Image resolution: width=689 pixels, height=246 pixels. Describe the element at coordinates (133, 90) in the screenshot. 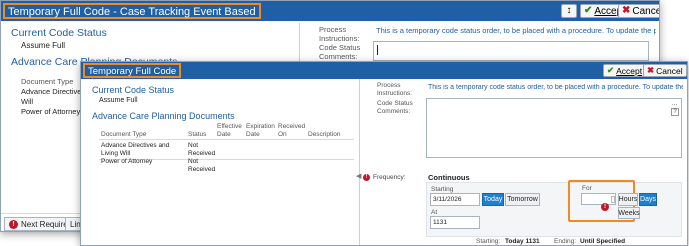

I see `front-current-code-status-heading: Current Code Status` at that location.